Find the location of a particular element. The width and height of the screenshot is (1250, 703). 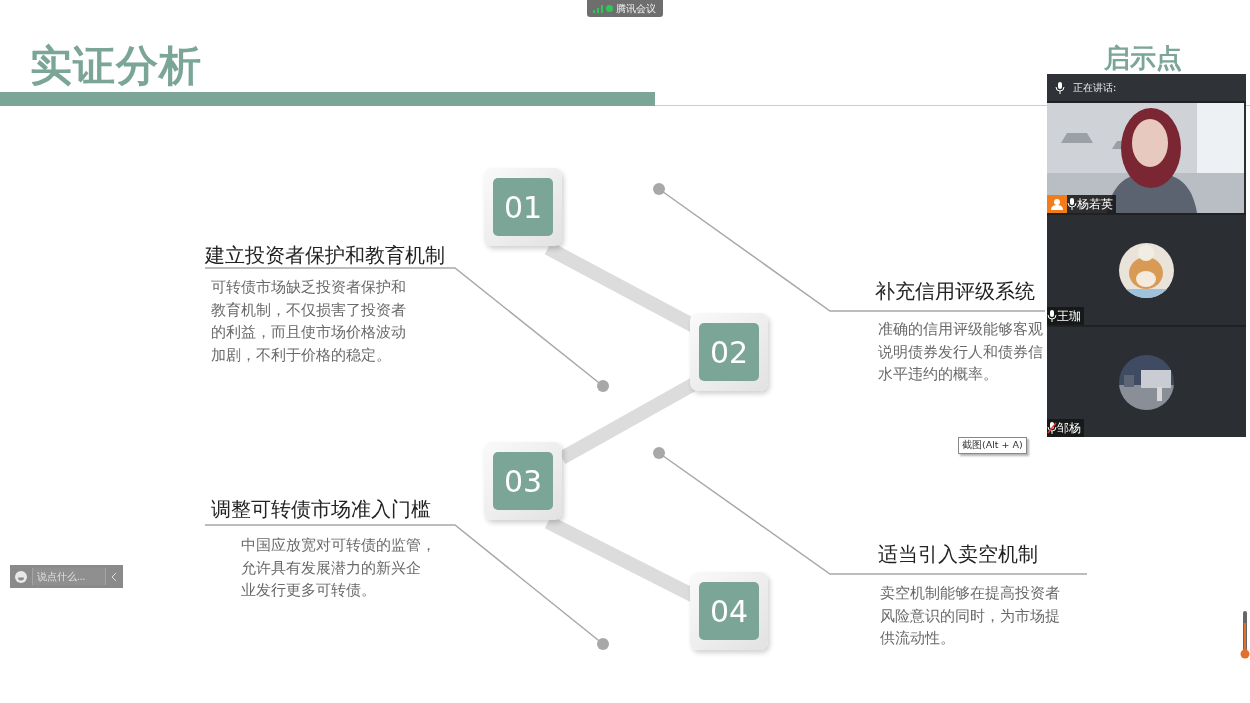

step-number: 02 is located at coordinates (729, 352).